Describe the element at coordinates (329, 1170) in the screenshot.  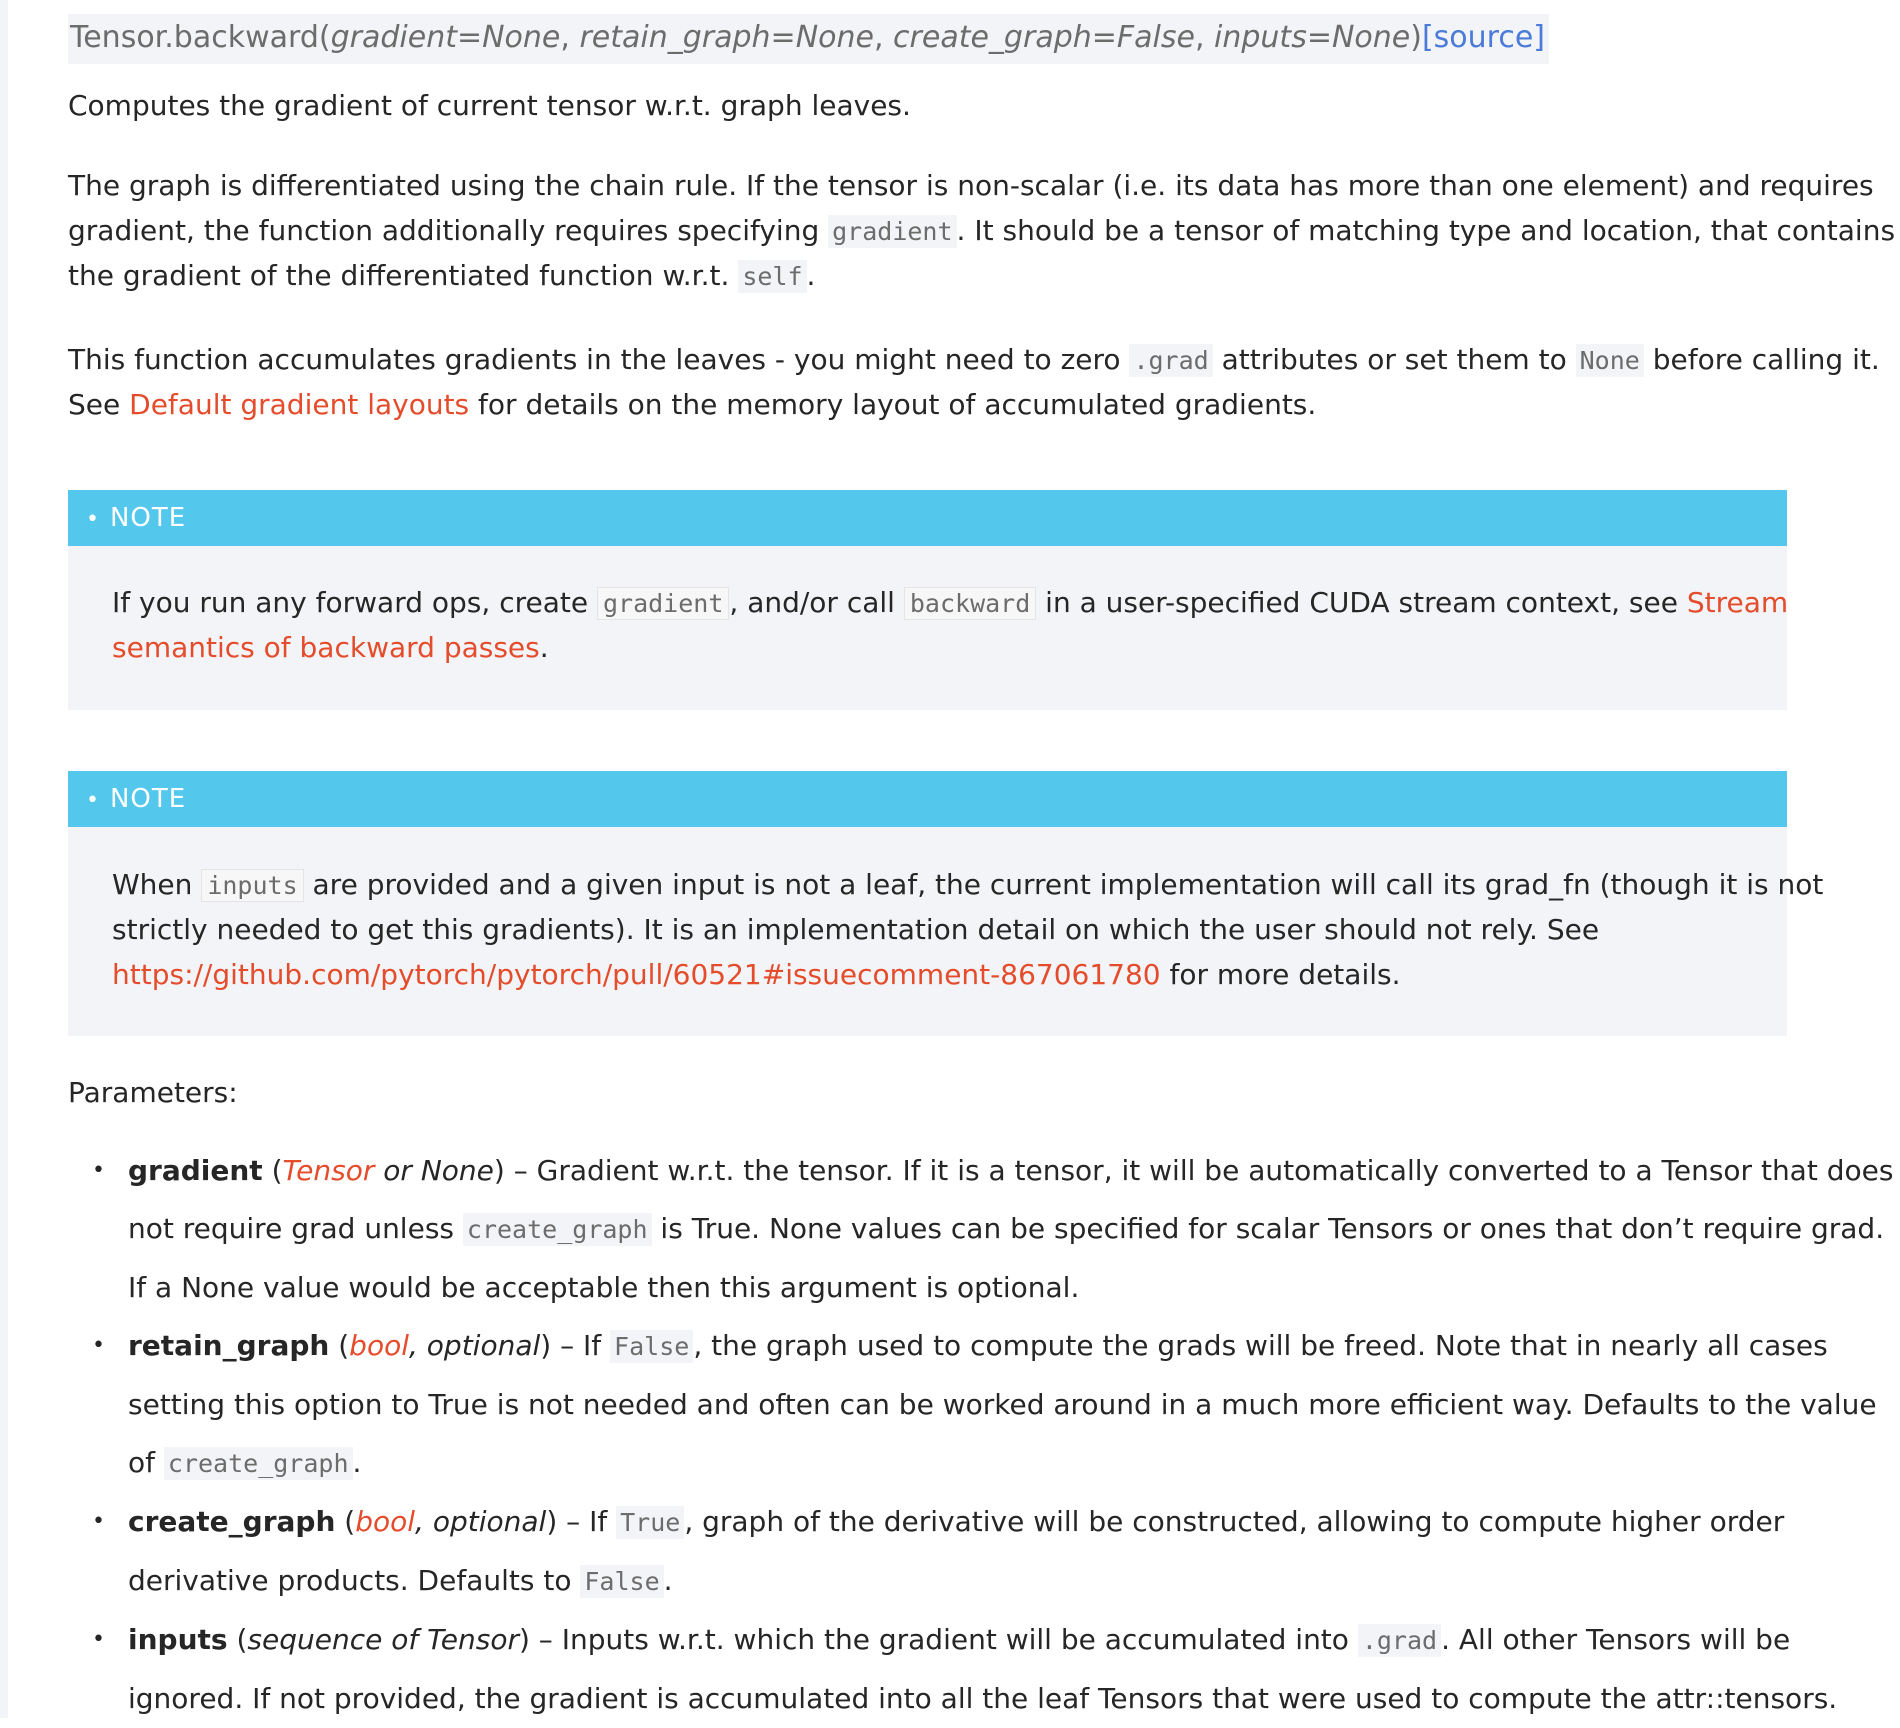
I see `tensor-type-link: Tensor` at that location.